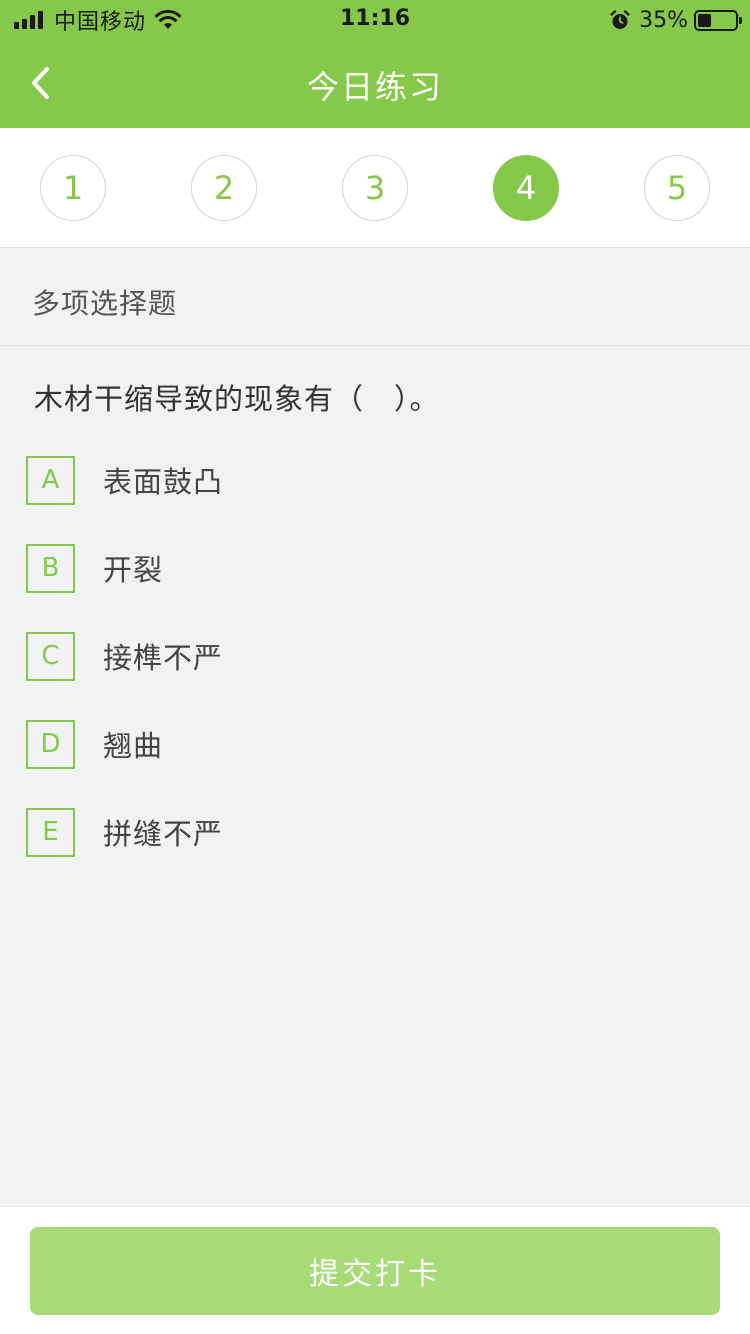  I want to click on alarm-icon, so click(620, 19).